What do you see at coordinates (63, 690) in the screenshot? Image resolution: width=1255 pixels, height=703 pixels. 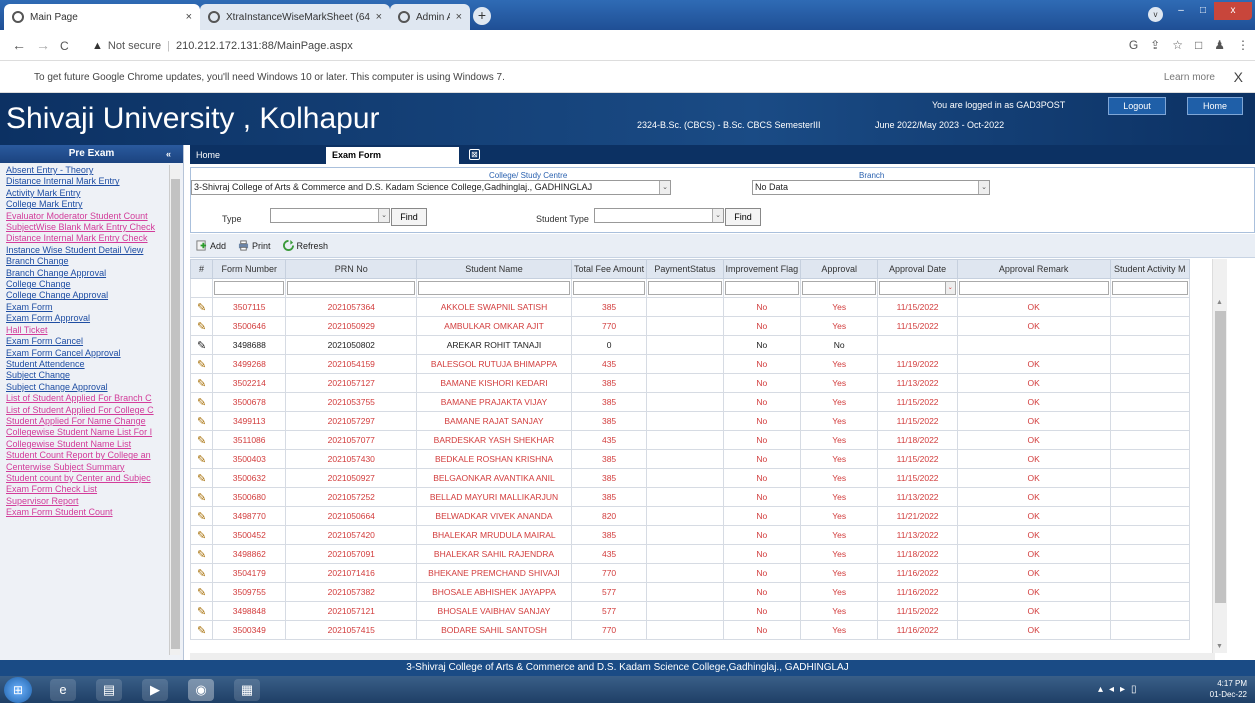 I see `internet-explorer-icon: e` at bounding box center [63, 690].